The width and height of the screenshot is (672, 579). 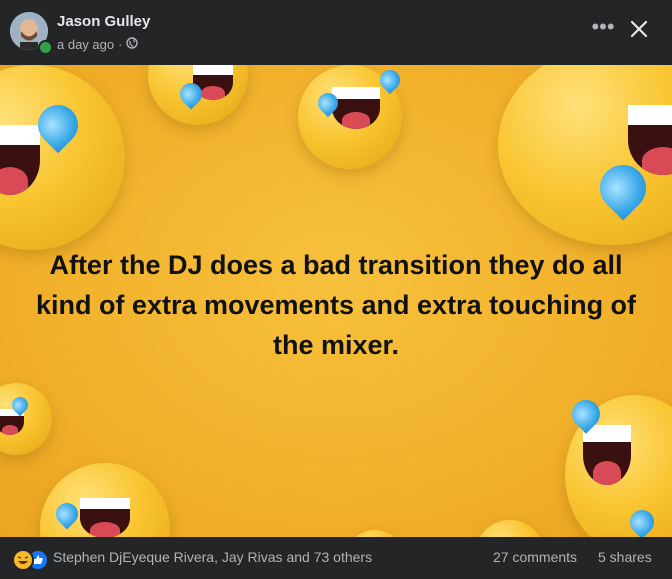 What do you see at coordinates (625, 557) in the screenshot?
I see `shares-link: 5 shares` at bounding box center [625, 557].